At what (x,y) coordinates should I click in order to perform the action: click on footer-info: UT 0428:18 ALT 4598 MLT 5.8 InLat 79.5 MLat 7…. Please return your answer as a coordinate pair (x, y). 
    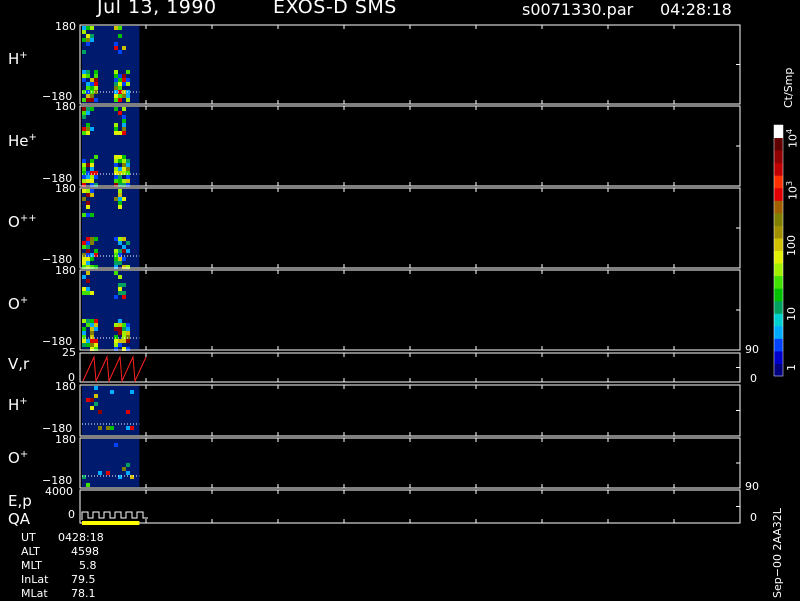
    Looking at the image, I should click on (62, 566).